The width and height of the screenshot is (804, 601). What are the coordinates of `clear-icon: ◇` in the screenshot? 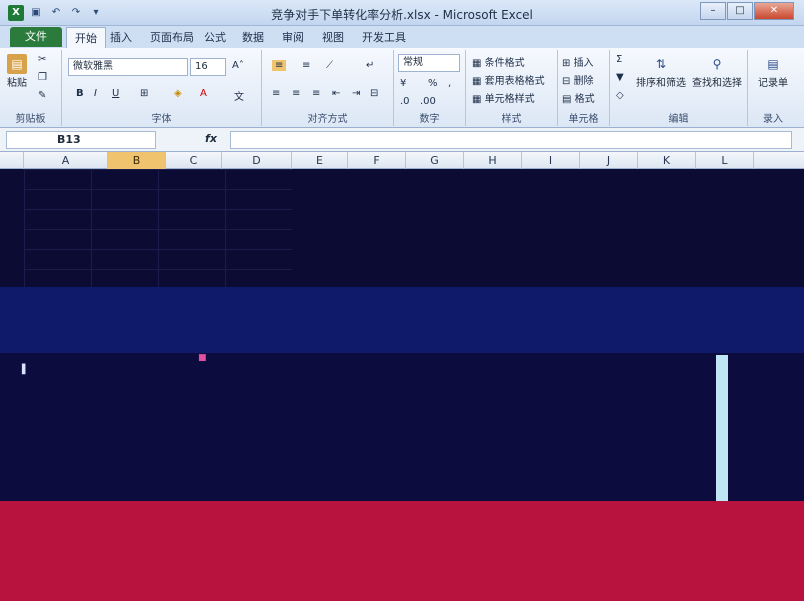 It's located at (620, 95).